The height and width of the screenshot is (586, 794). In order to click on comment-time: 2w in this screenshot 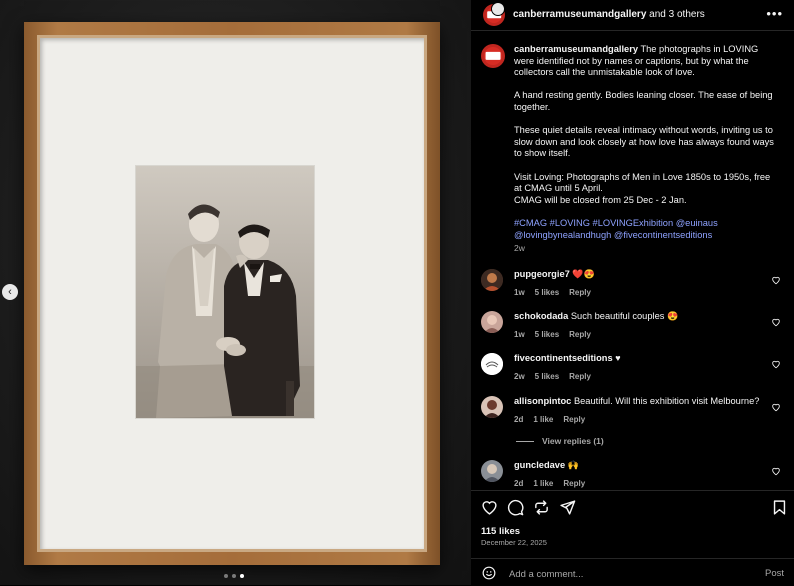, I will do `click(519, 376)`.